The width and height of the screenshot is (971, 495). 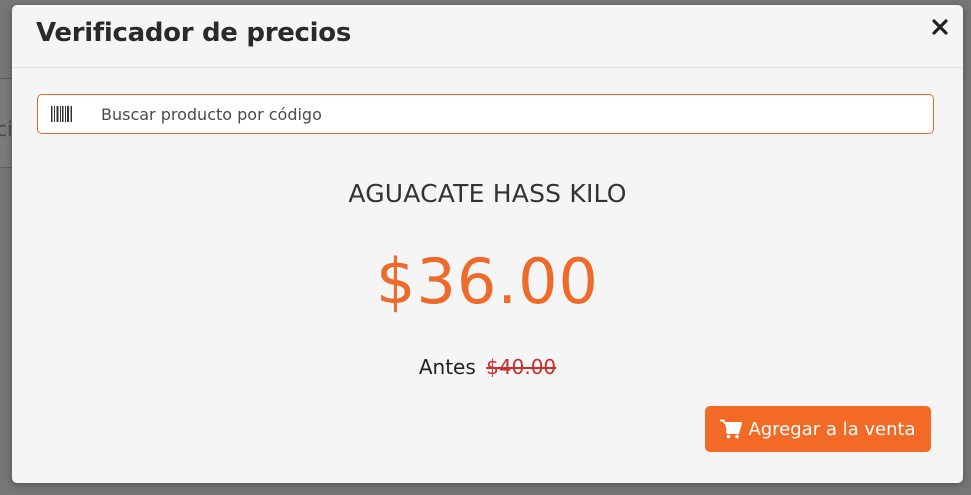 What do you see at coordinates (487, 193) in the screenshot?
I see `product-name: AGUACATE HASS KILO` at bounding box center [487, 193].